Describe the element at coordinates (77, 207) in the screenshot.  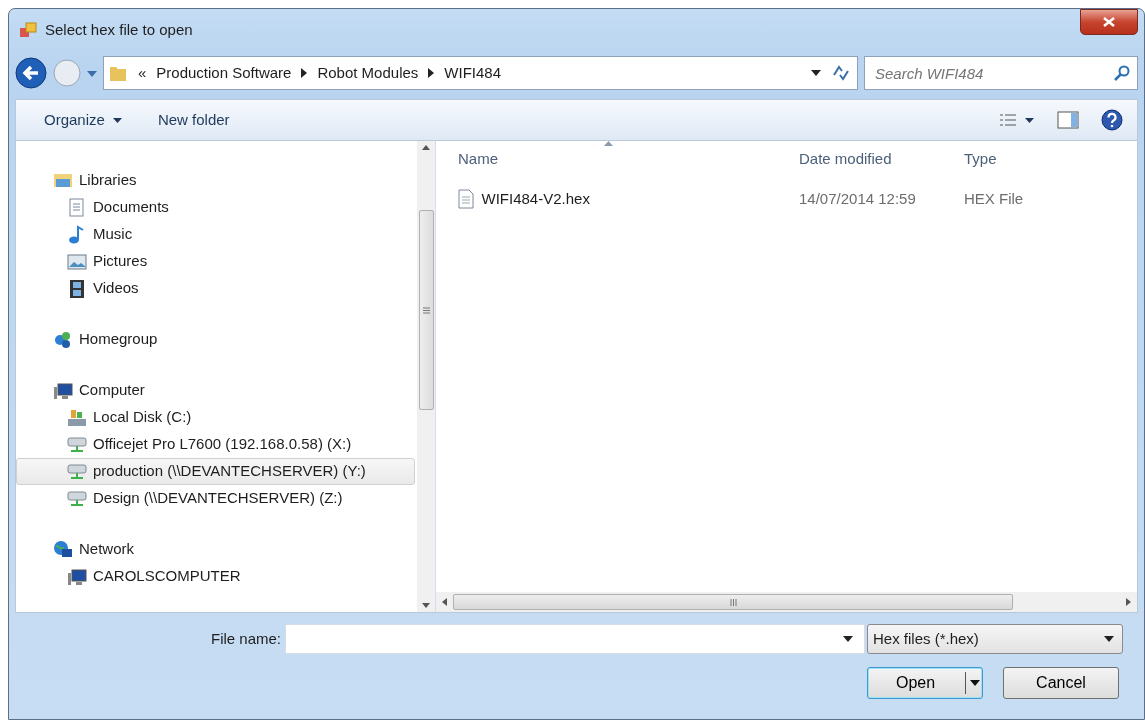
I see `document-icon` at that location.